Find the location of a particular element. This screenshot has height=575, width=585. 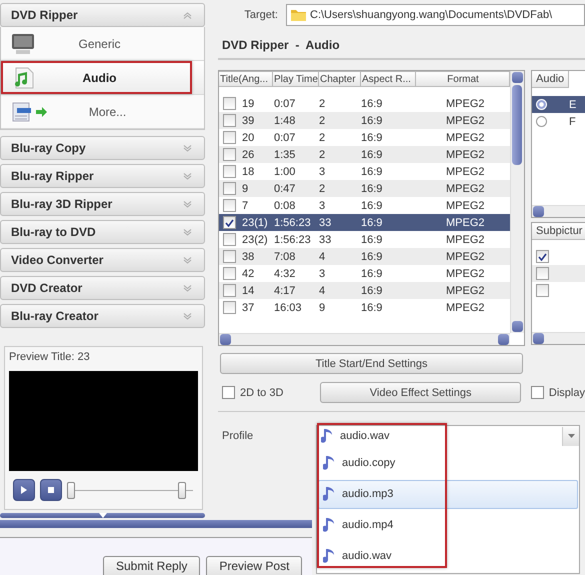

checkbox: 2D to 3D is located at coordinates (269, 392).